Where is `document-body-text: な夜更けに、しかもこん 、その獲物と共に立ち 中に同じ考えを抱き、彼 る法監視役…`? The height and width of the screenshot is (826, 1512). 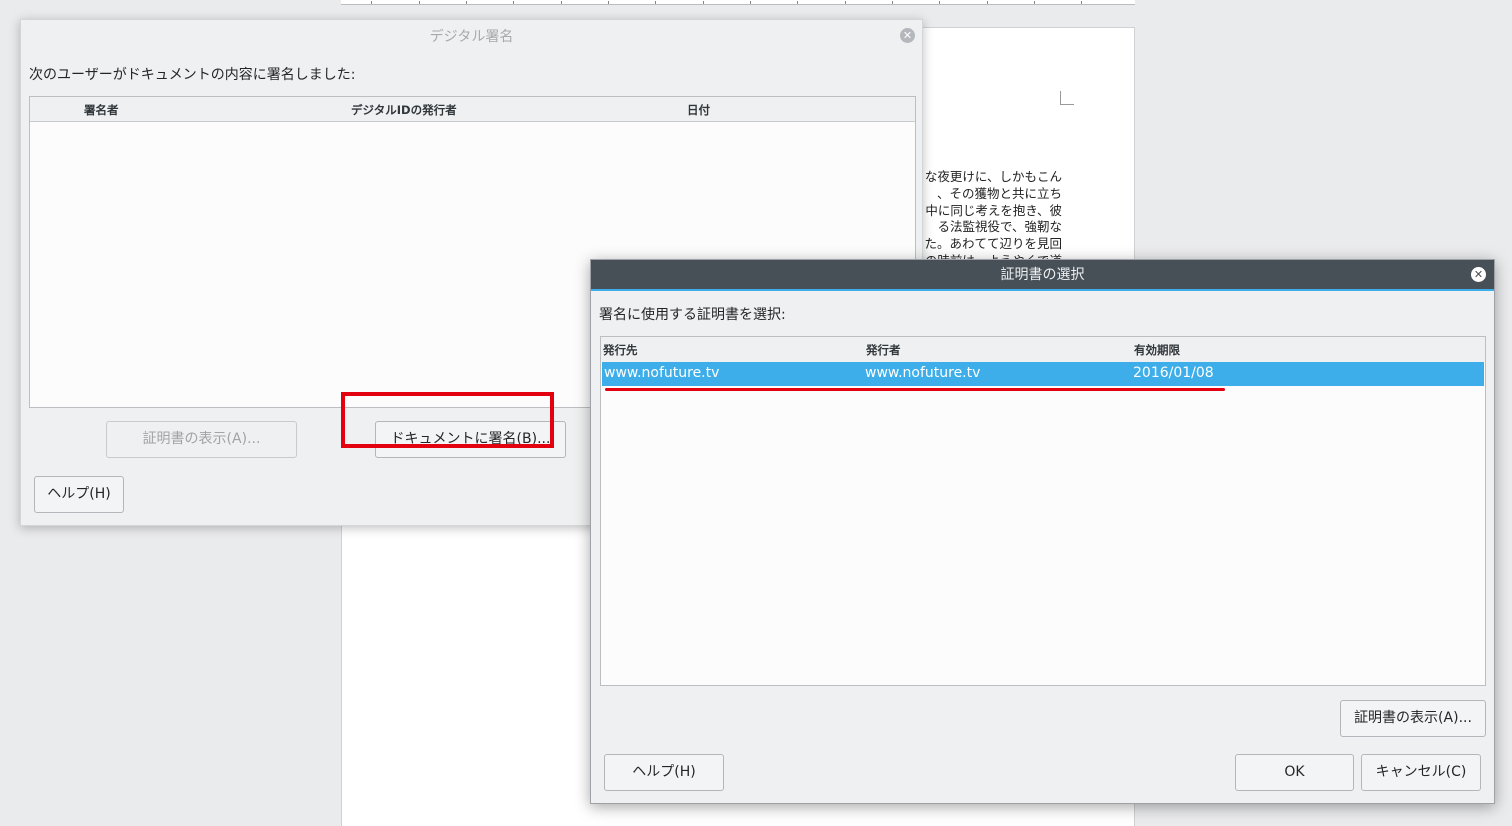 document-body-text: な夜更けに、しかもこん 、その獲物と共に立ち 中に同じ考えを抱き、彼 る法監視役… is located at coordinates (992, 219).